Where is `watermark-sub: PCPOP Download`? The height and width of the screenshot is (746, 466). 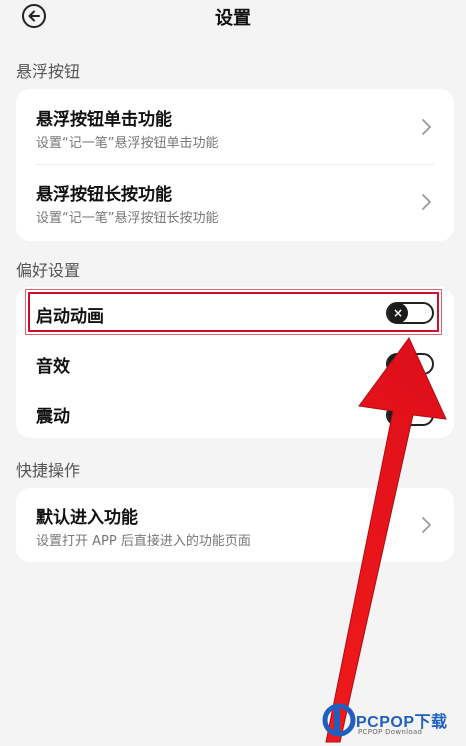
watermark-sub: PCPOP Download is located at coordinates (390, 732).